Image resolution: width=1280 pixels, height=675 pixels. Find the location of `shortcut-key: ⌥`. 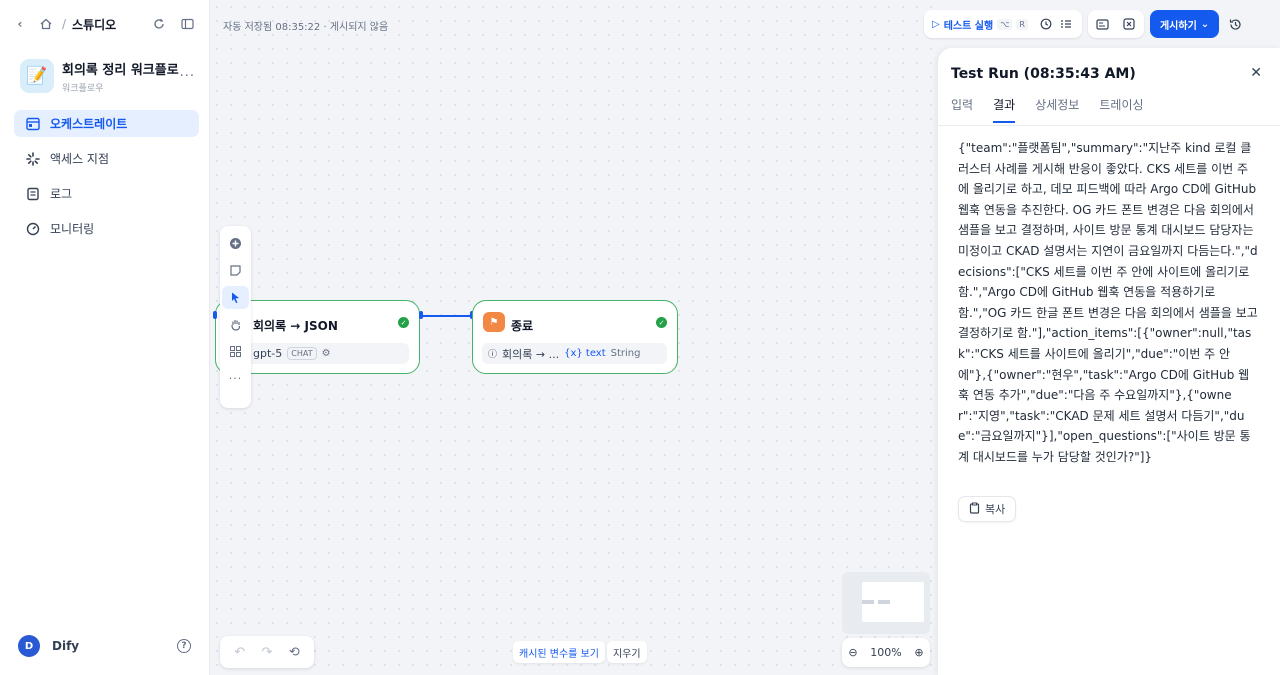

shortcut-key: ⌥ is located at coordinates (1005, 24).